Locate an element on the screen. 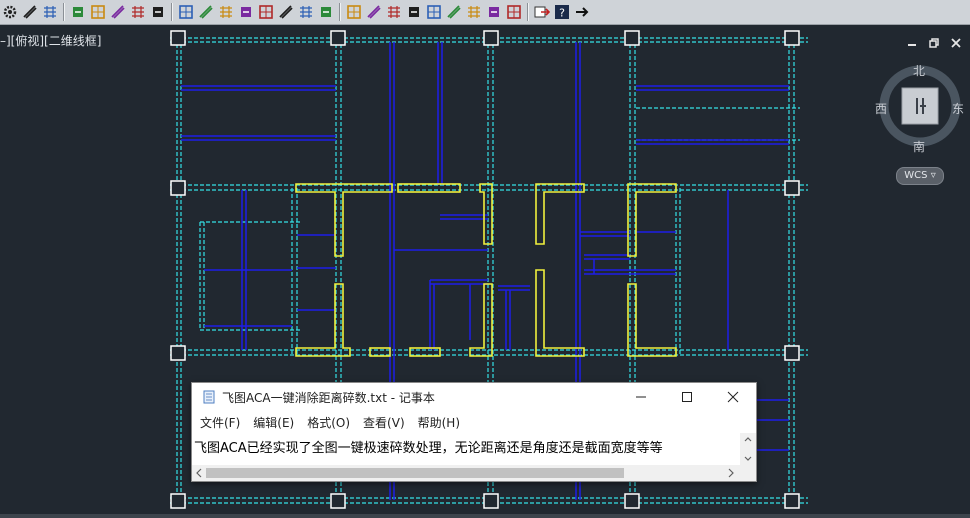 Image resolution: width=970 pixels, height=518 pixels. section-tool-icon is located at coordinates (374, 12).